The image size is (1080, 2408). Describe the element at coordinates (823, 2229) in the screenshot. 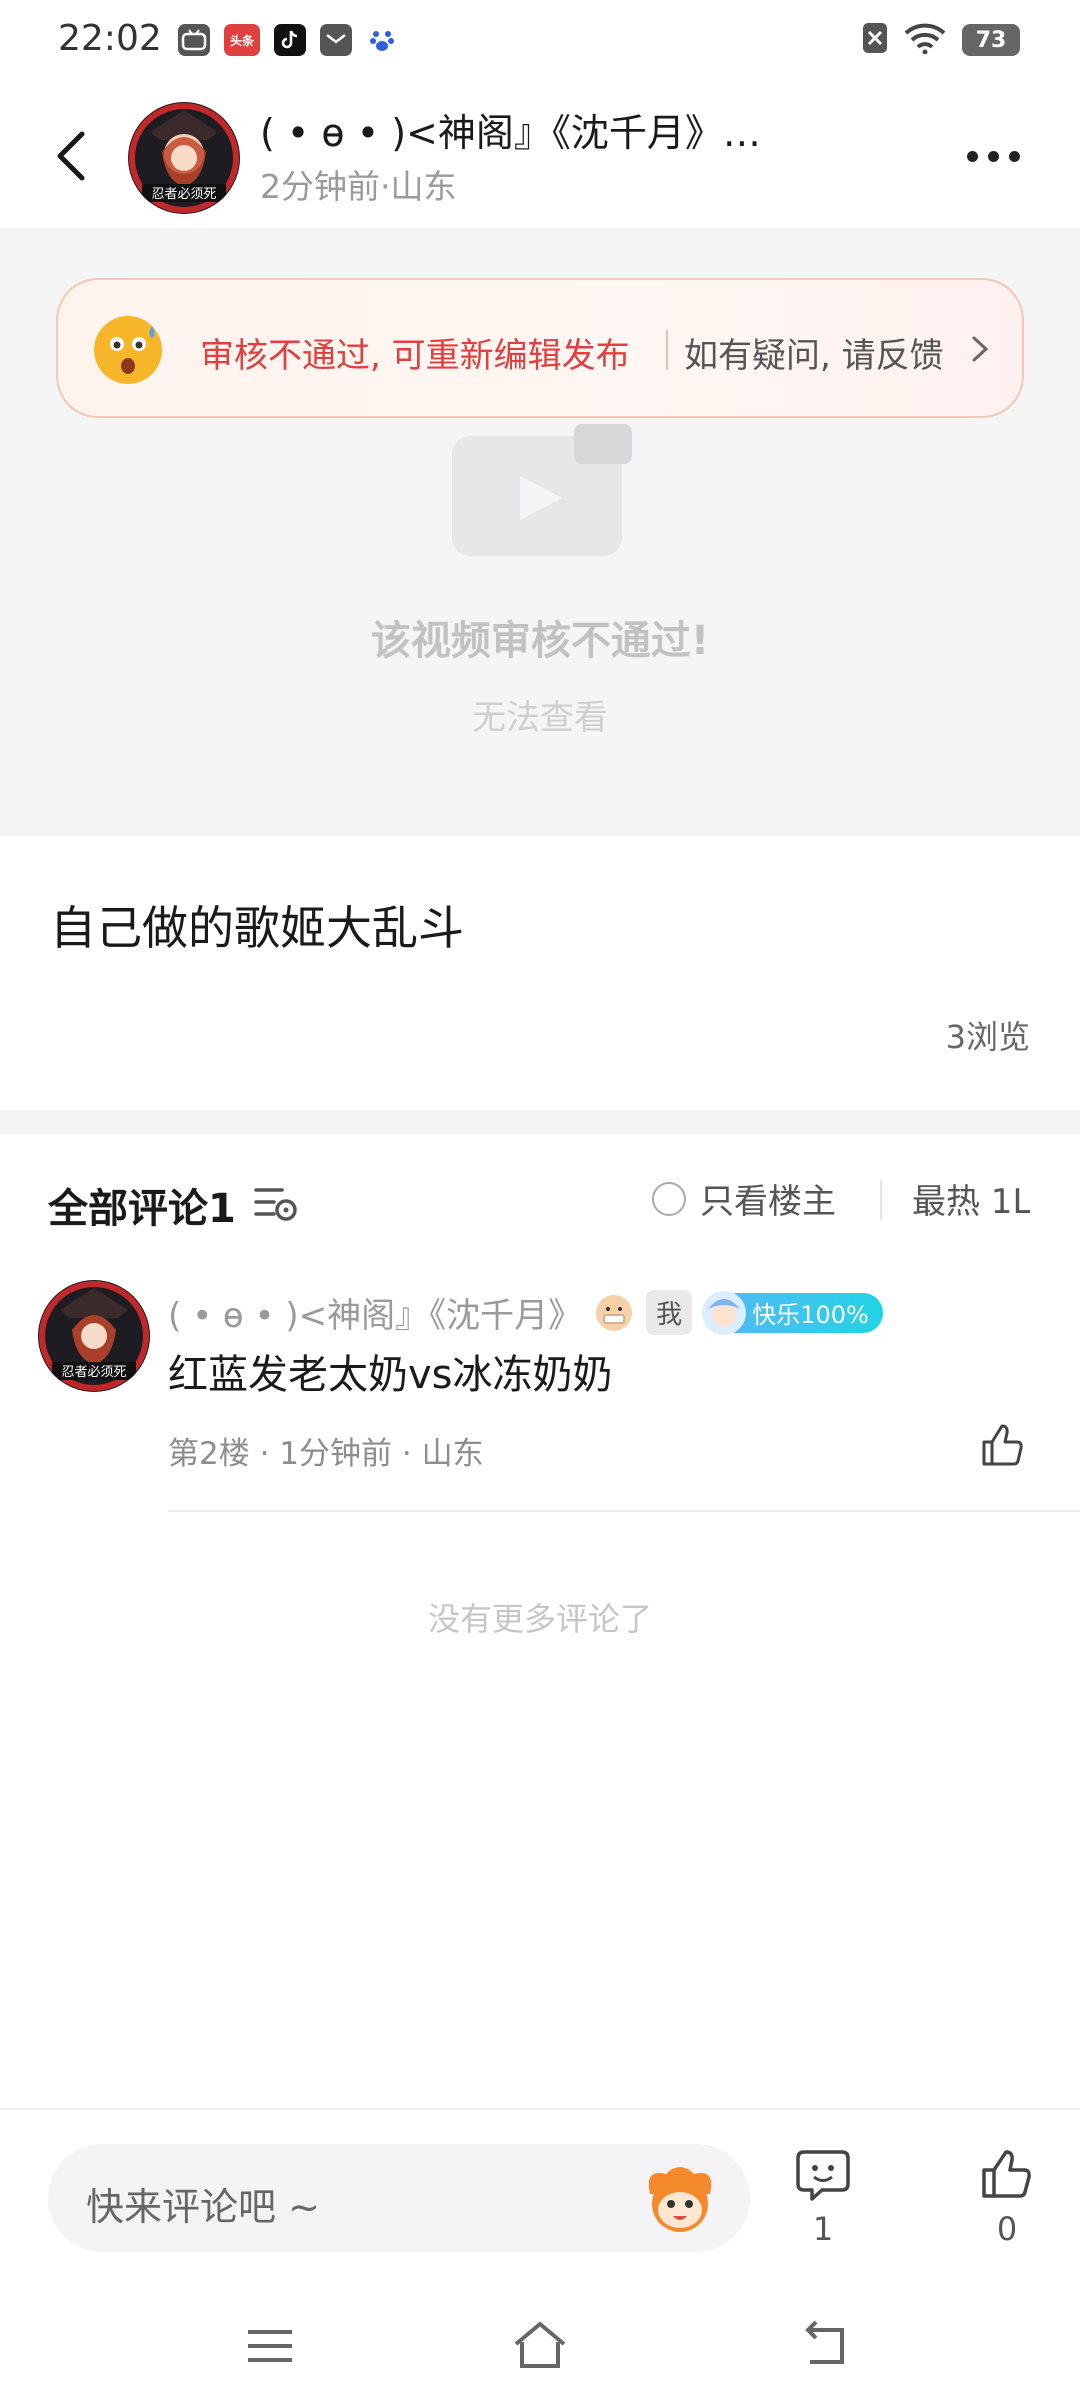

I see `comment-count: 1` at that location.